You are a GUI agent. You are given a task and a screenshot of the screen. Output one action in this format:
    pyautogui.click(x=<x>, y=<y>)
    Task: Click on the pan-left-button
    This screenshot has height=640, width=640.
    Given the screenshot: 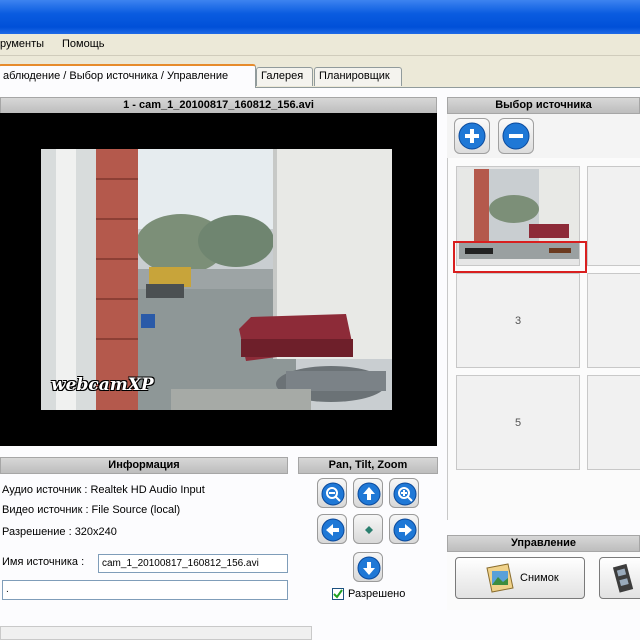 What is the action you would take?
    pyautogui.click(x=332, y=529)
    